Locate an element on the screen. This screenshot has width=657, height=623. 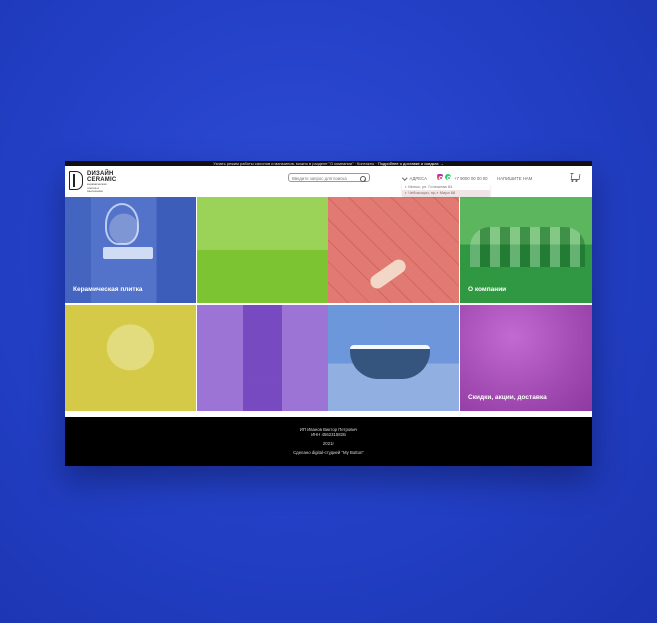
bathtub-illustration is located at coordinates (390, 362).